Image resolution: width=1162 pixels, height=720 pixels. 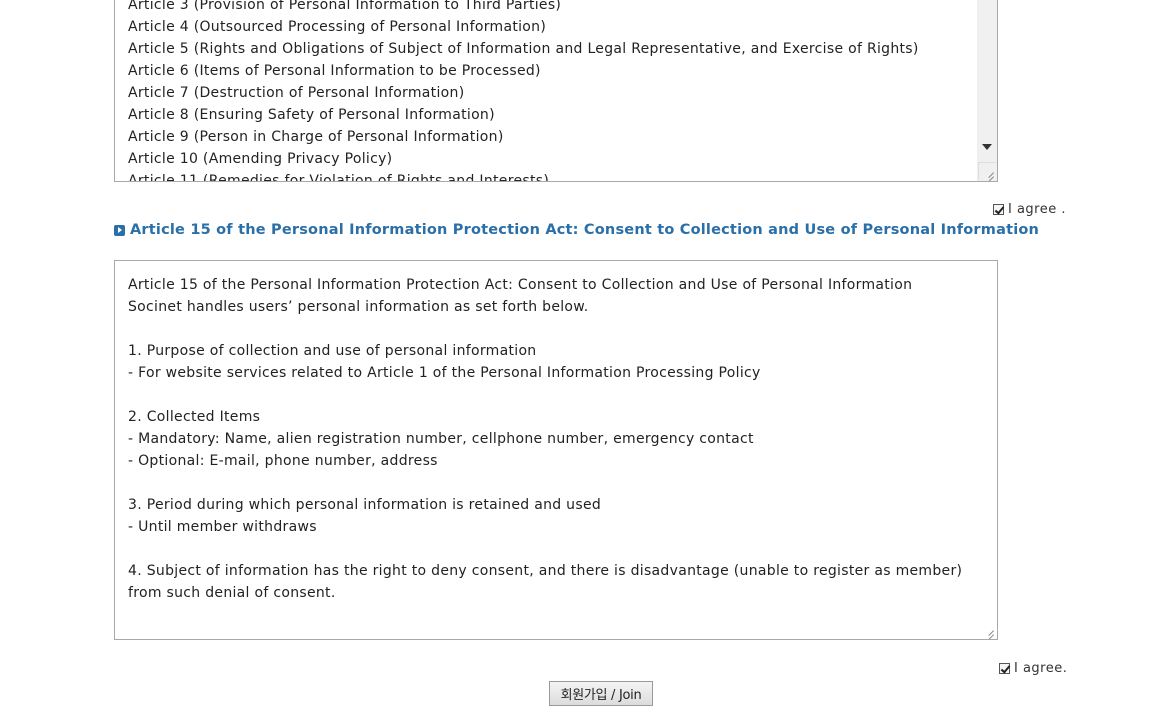 I want to click on agree-consent-label: I agree., so click(x=1041, y=668).